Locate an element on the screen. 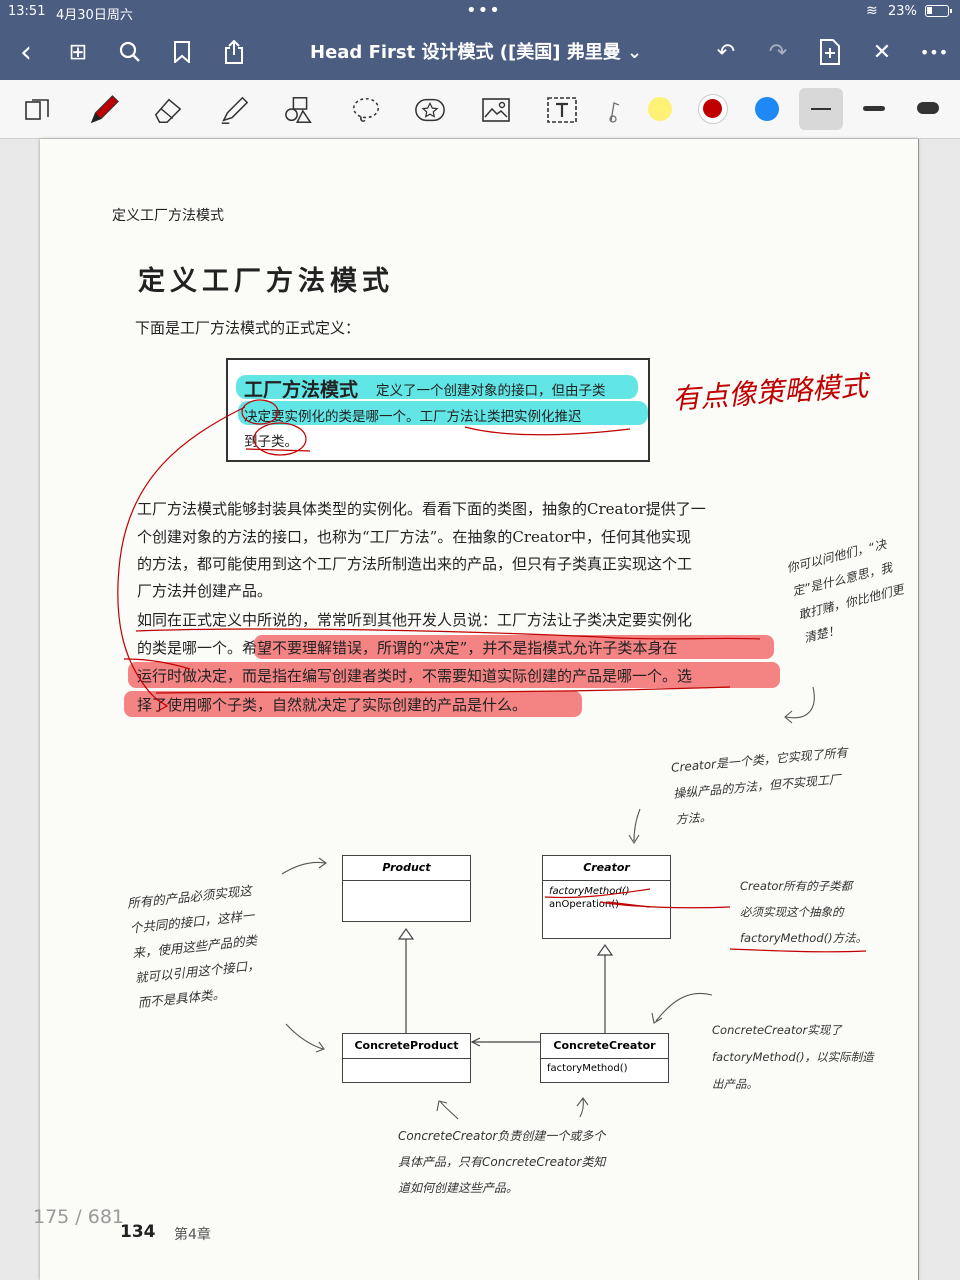  definition-bold: 工厂方法模式 is located at coordinates (301, 390).